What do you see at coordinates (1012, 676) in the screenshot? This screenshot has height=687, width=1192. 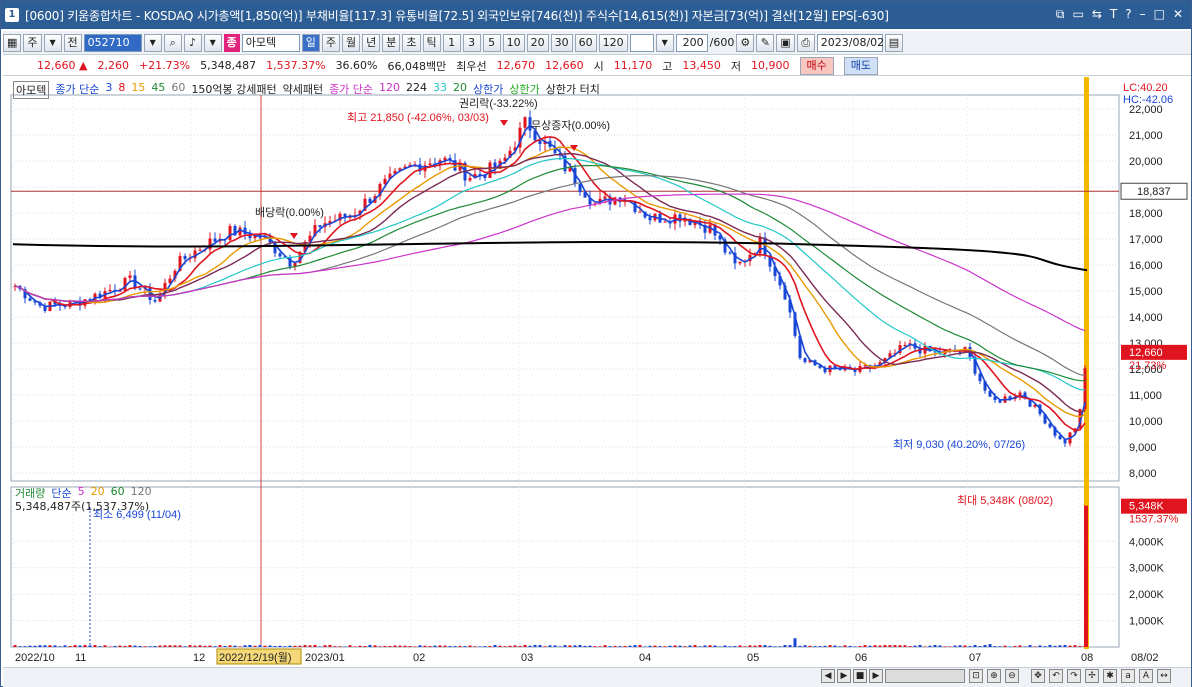 I see `zoom-out-icon: ⊖` at bounding box center [1012, 676].